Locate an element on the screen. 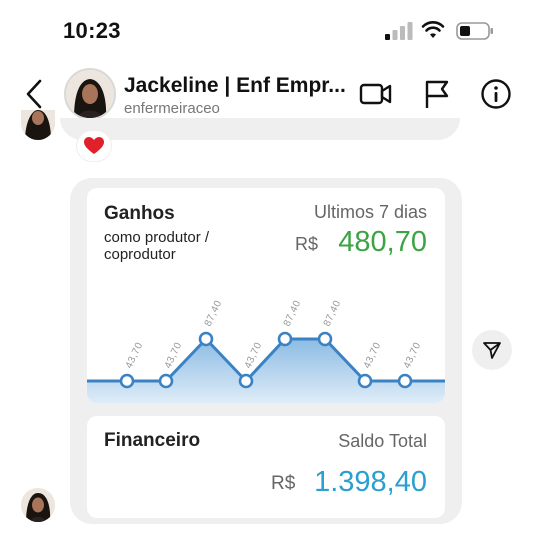 The height and width of the screenshot is (536, 535). balance-label: Saldo Total is located at coordinates (382, 441).